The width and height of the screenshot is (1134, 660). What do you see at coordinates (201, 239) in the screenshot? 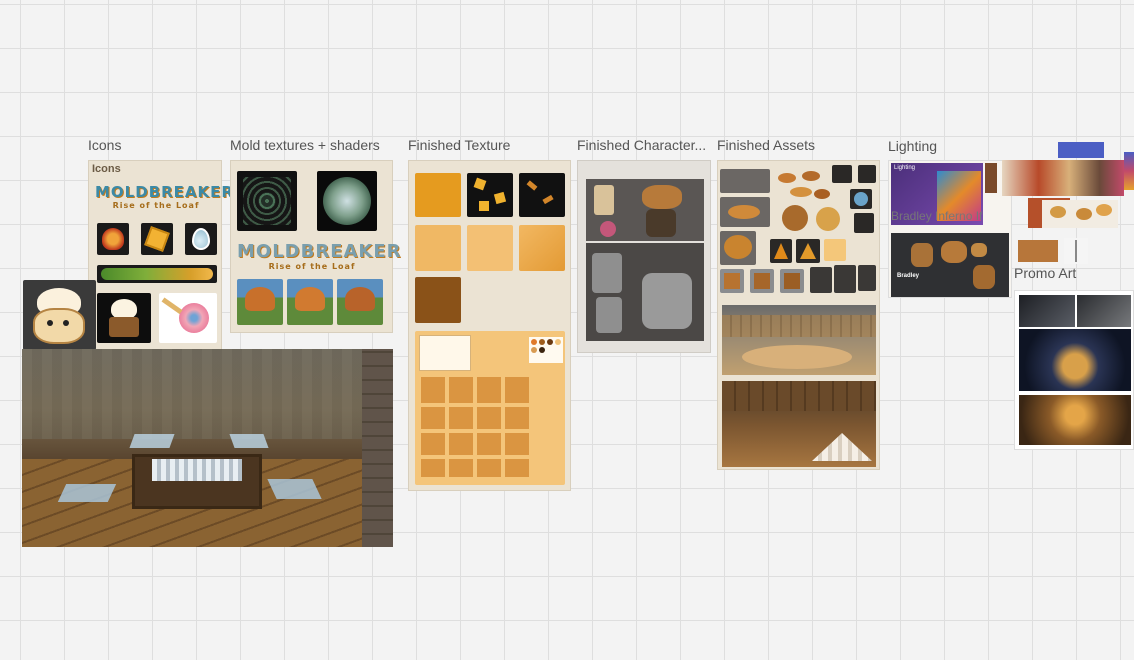
I see `water-drop-icon` at bounding box center [201, 239].